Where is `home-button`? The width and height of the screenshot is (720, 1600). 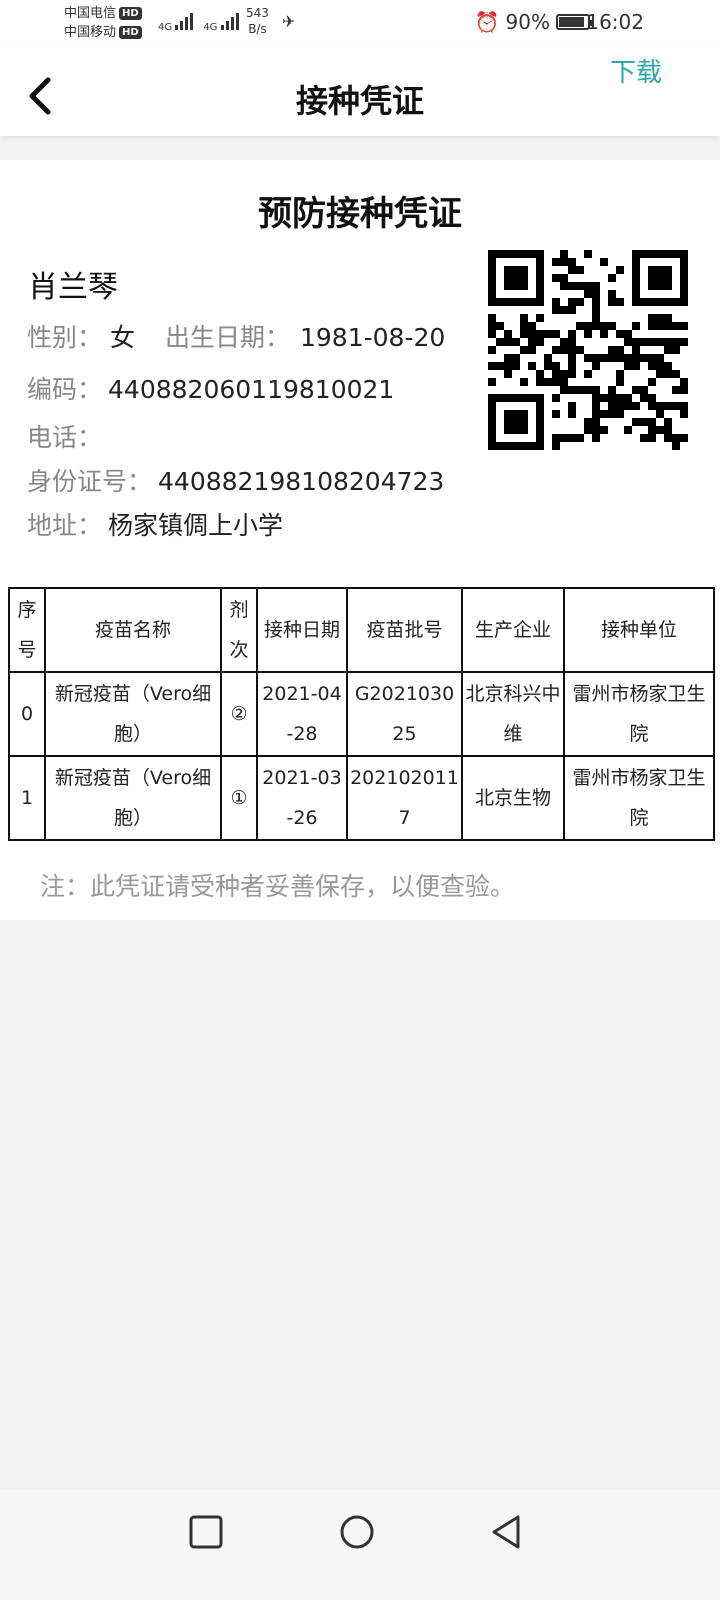 home-button is located at coordinates (357, 1532).